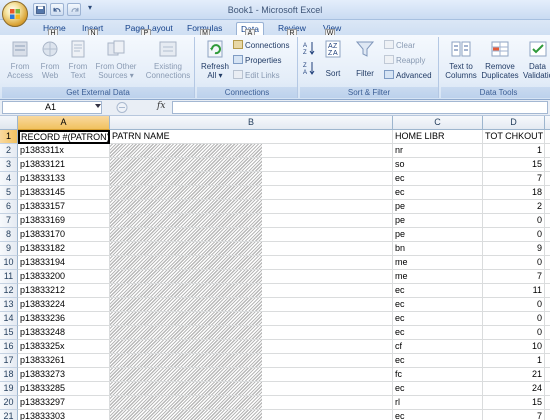 This screenshot has height=420, width=550. I want to click on row-header: 12, so click(9, 291).